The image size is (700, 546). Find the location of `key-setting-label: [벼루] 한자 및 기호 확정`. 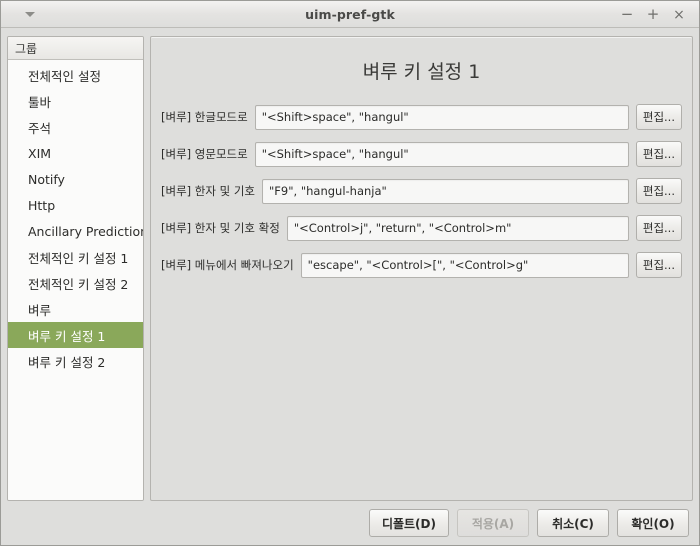

key-setting-label: [벼루] 한자 및 기호 확정 is located at coordinates (220, 228).